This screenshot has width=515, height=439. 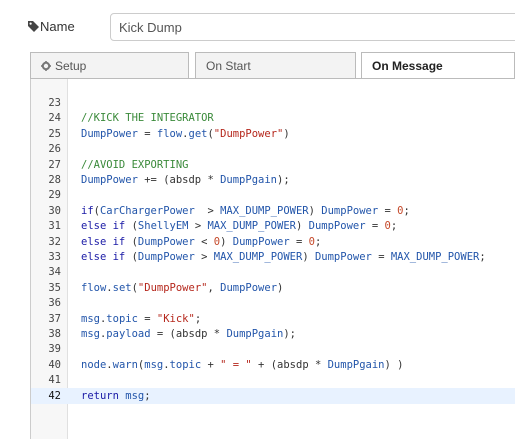 What do you see at coordinates (33, 26) in the screenshot?
I see `tag-icon` at bounding box center [33, 26].